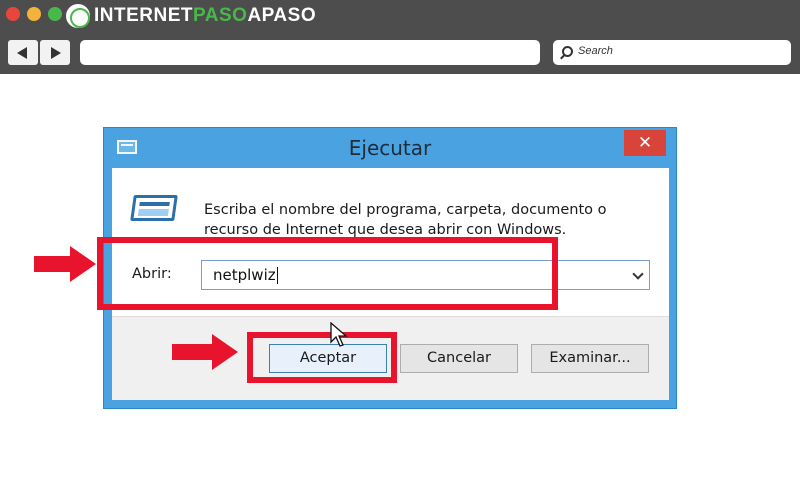 The image size is (800, 500). Describe the element at coordinates (322, 357) in the screenshot. I see `accept-highlight-box` at that location.